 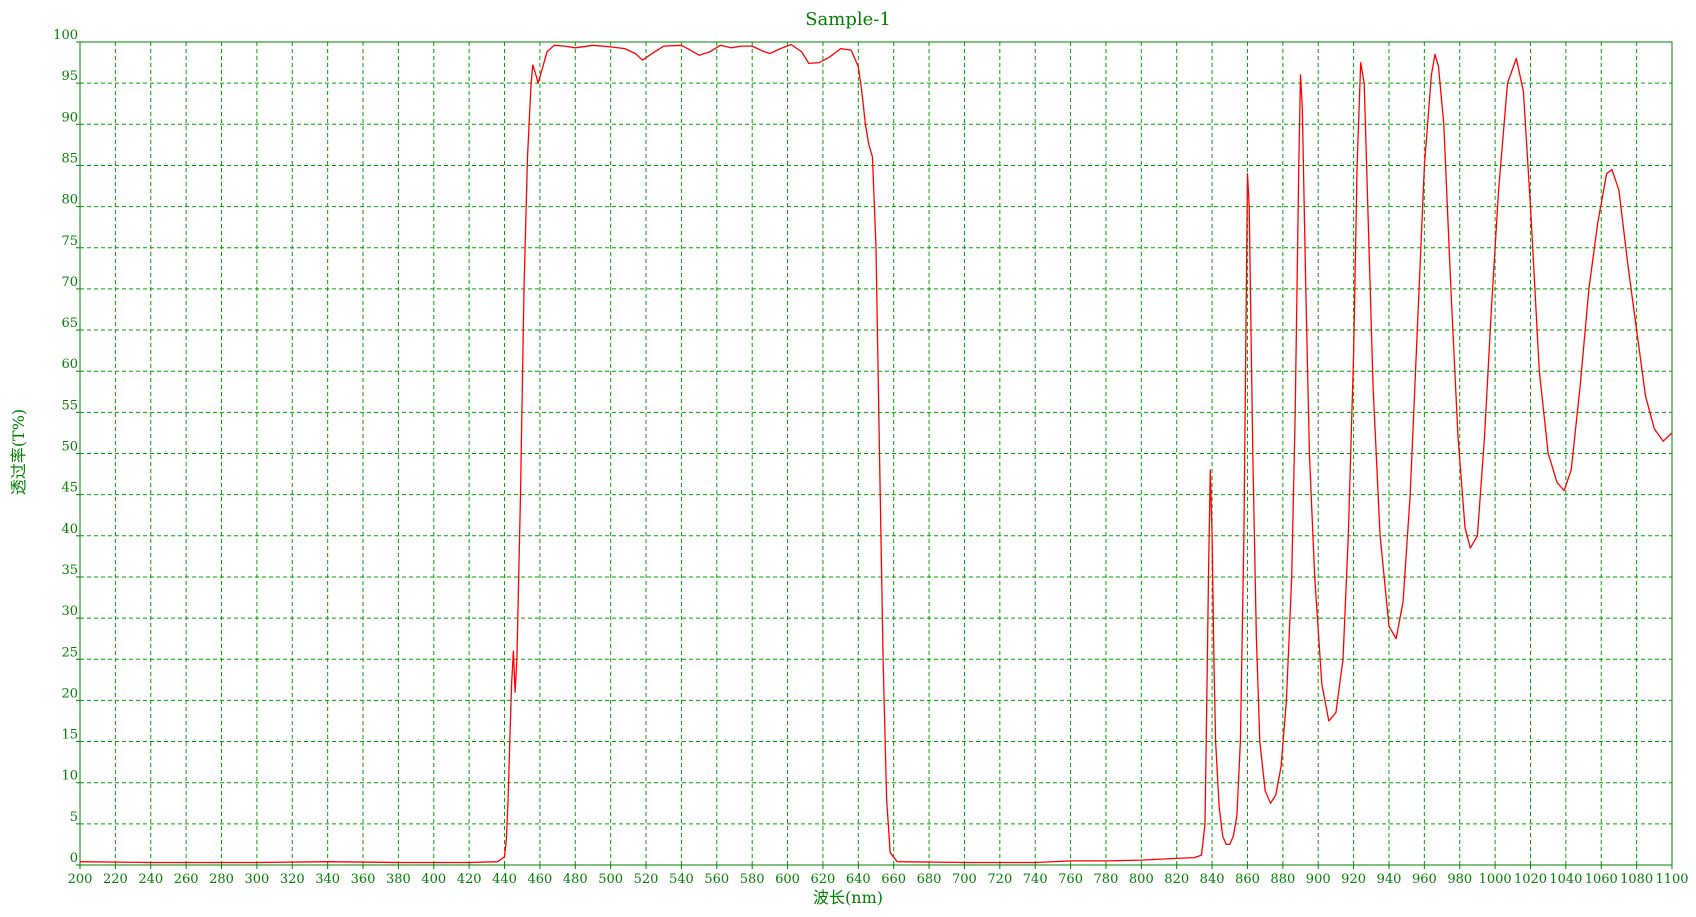 What do you see at coordinates (1565, 879) in the screenshot?
I see `x-tick-label: 1040` at bounding box center [1565, 879].